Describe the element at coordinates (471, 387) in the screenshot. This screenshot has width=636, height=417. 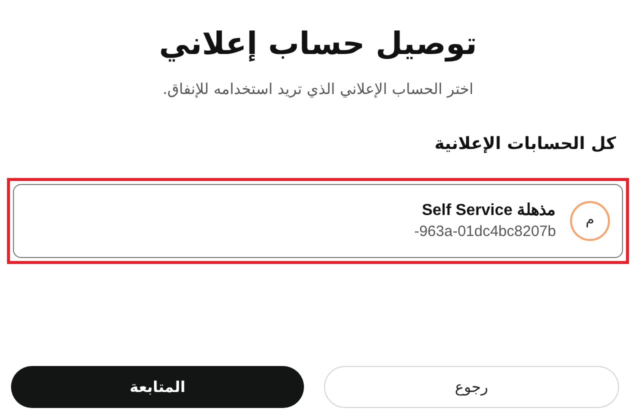
I see `back-button: رجوع` at that location.